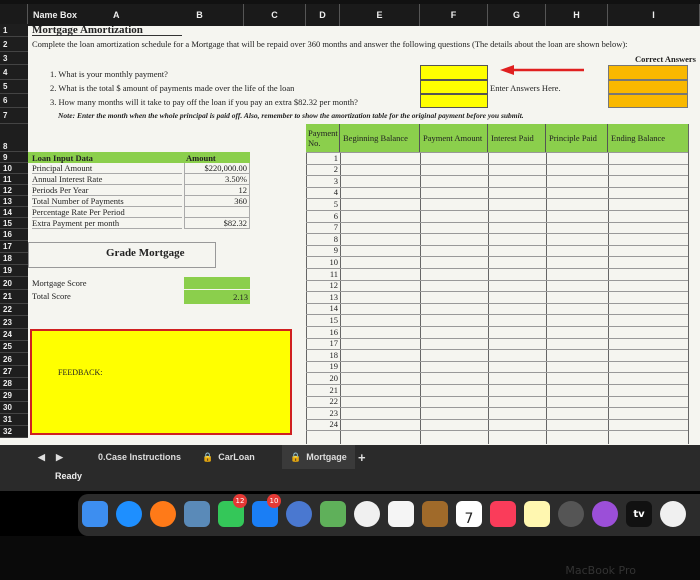 This screenshot has width=700, height=580. I want to click on column-header-e: E, so click(380, 15).